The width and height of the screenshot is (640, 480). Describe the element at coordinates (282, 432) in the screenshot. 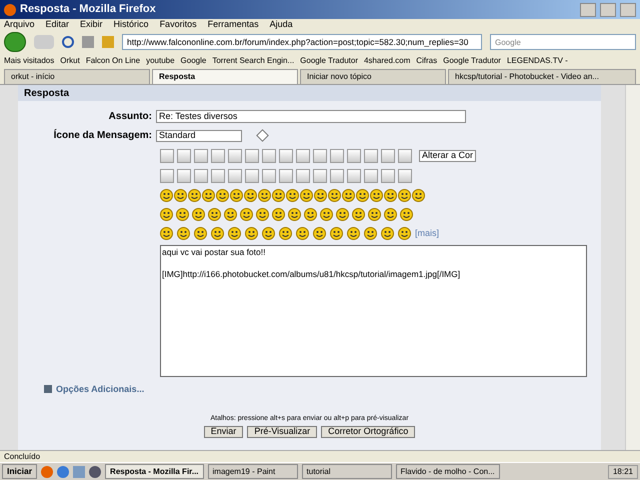

I see `form-button: Pré-Visualizar` at that location.